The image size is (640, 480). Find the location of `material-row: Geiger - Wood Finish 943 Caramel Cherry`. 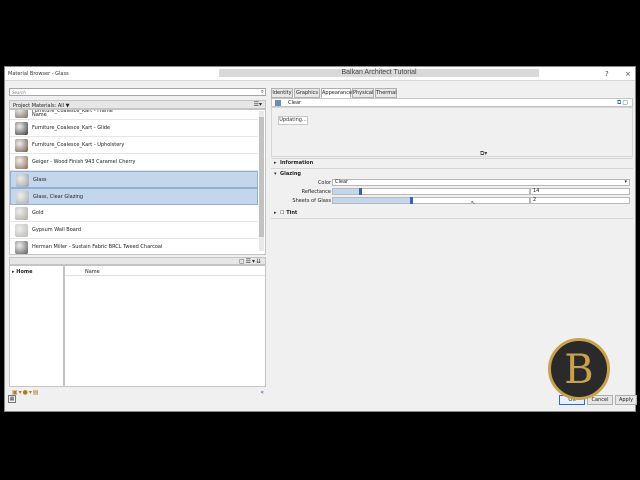

material-row: Geiger - Wood Finish 943 Caramel Cherry is located at coordinates (134, 162).